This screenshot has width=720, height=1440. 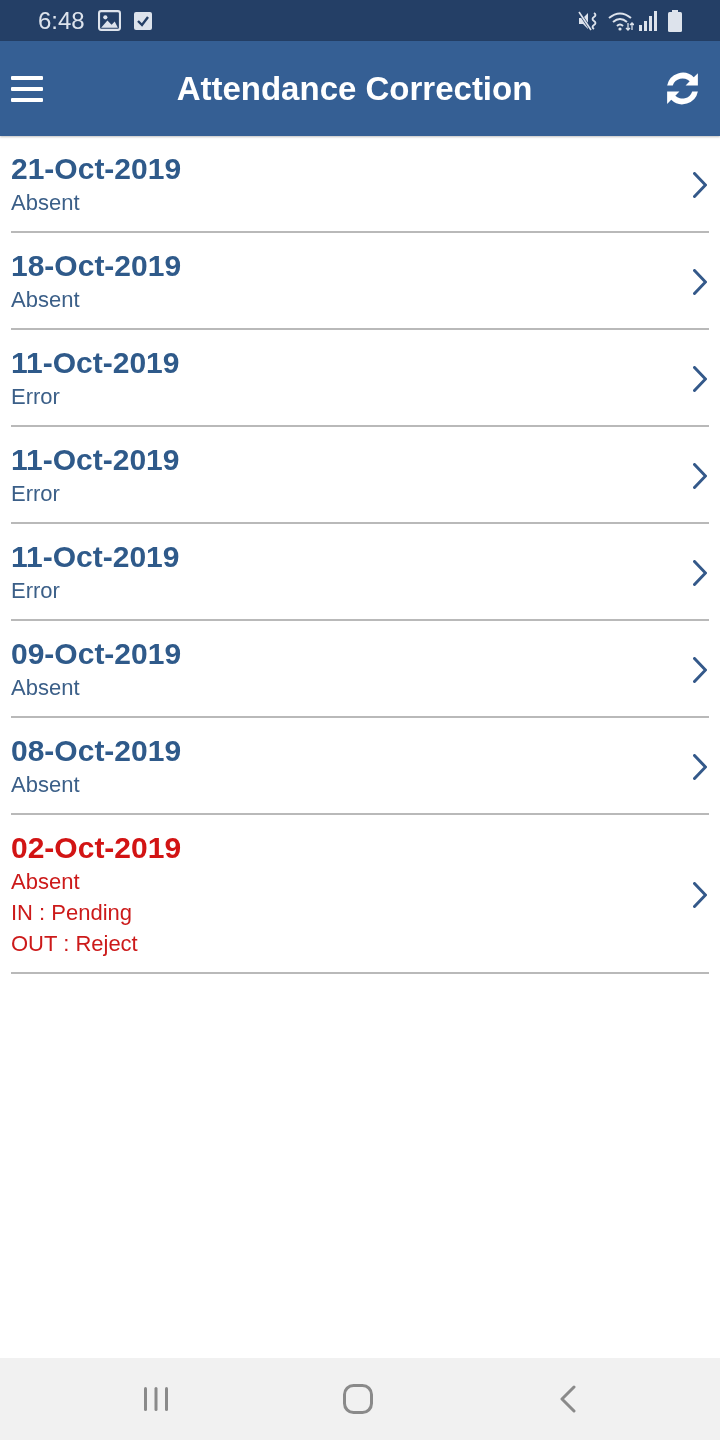 What do you see at coordinates (568, 1399) in the screenshot?
I see `back-icon` at bounding box center [568, 1399].